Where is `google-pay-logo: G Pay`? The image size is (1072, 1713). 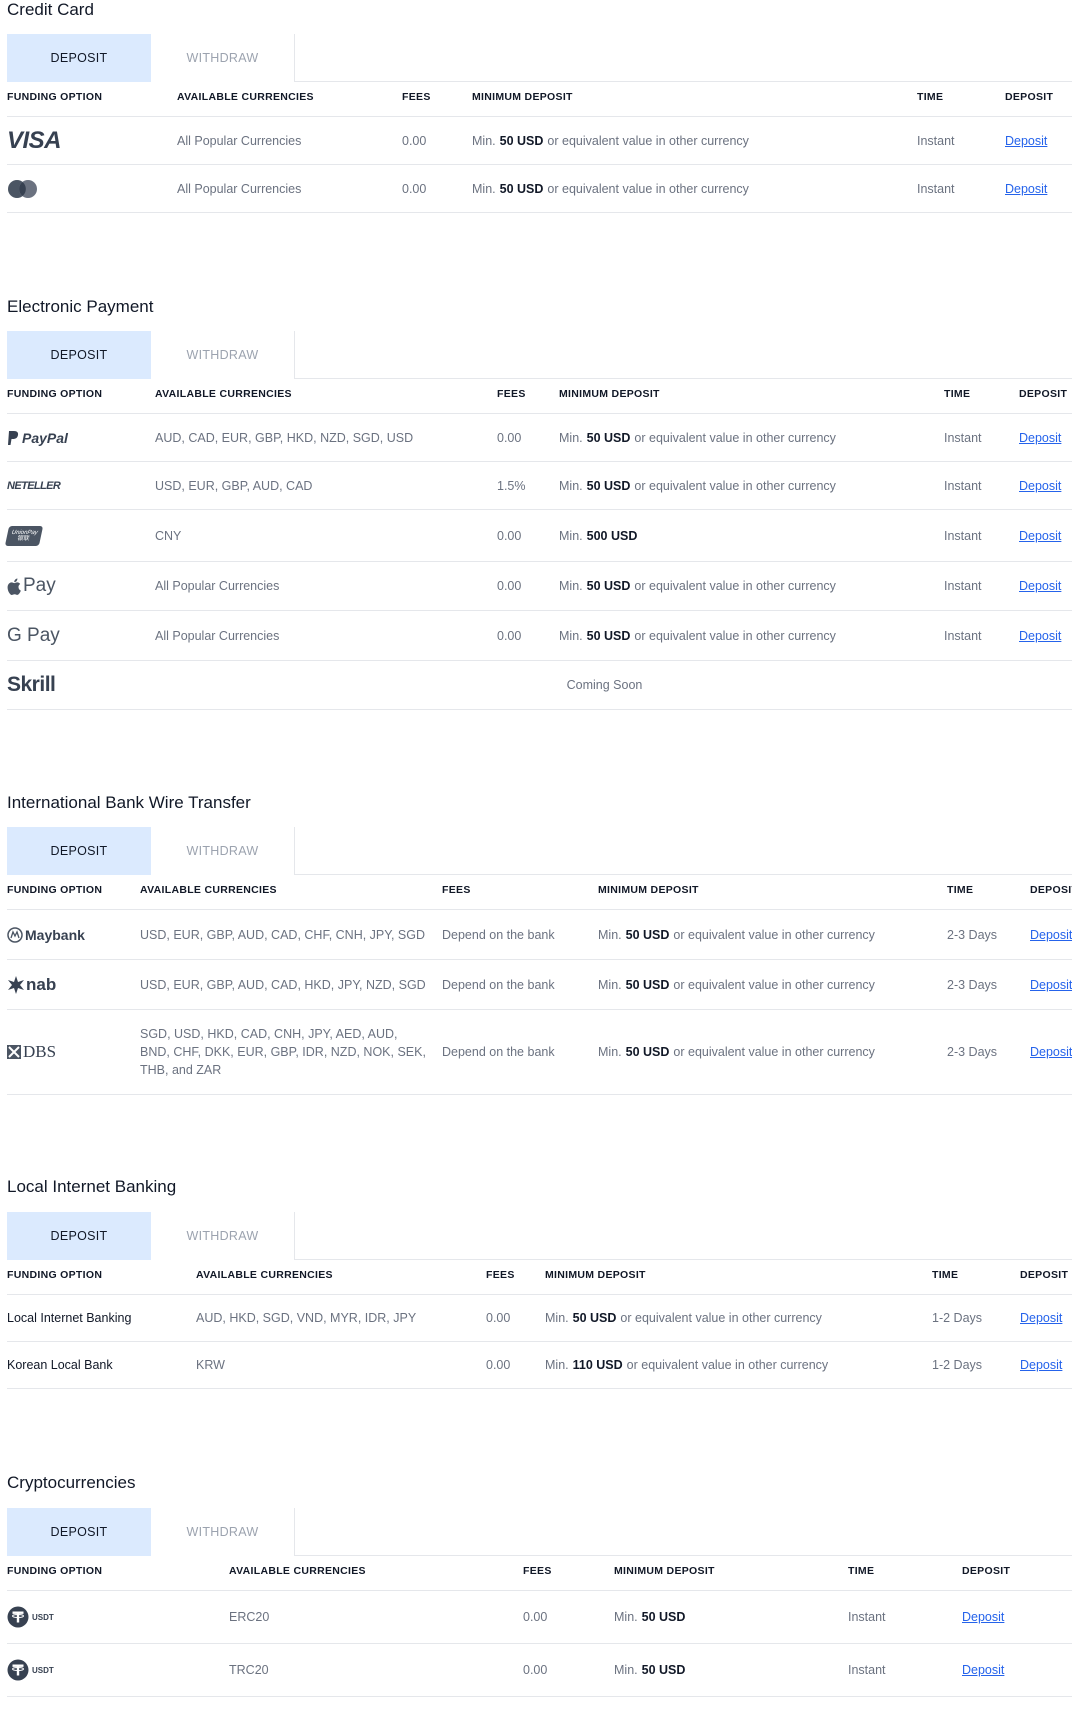
google-pay-logo: G Pay is located at coordinates (33, 635).